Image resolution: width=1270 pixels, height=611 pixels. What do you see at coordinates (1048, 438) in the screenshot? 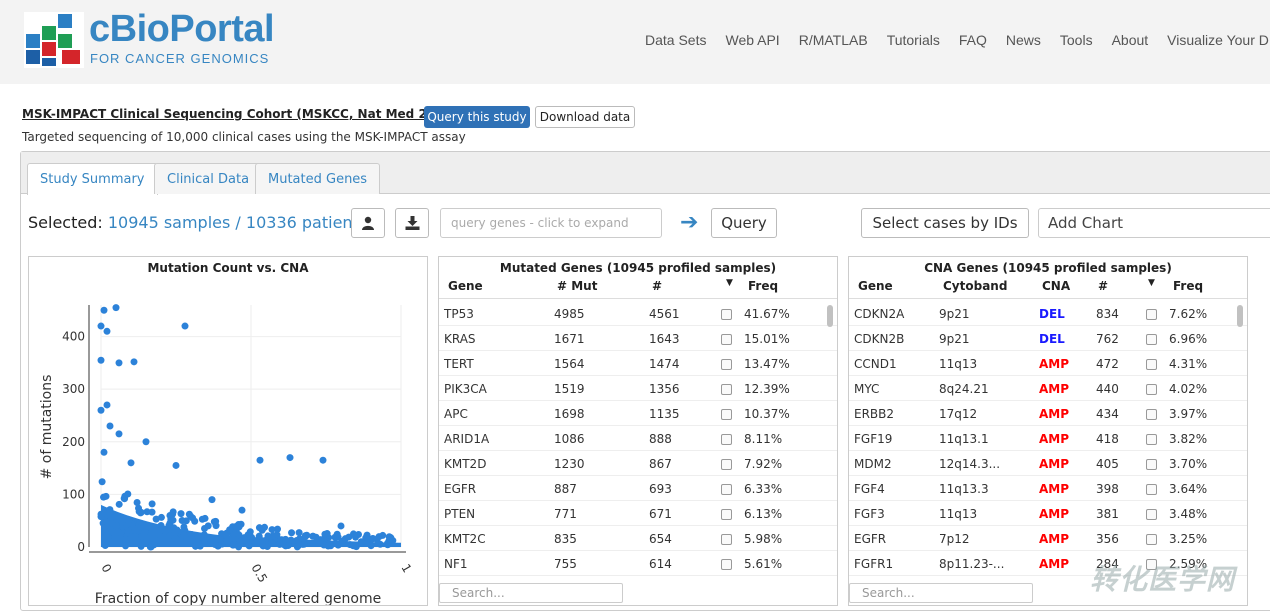
I see `table-row: FGF19 11q13.1 AMP 418 3.82%` at bounding box center [1048, 438].